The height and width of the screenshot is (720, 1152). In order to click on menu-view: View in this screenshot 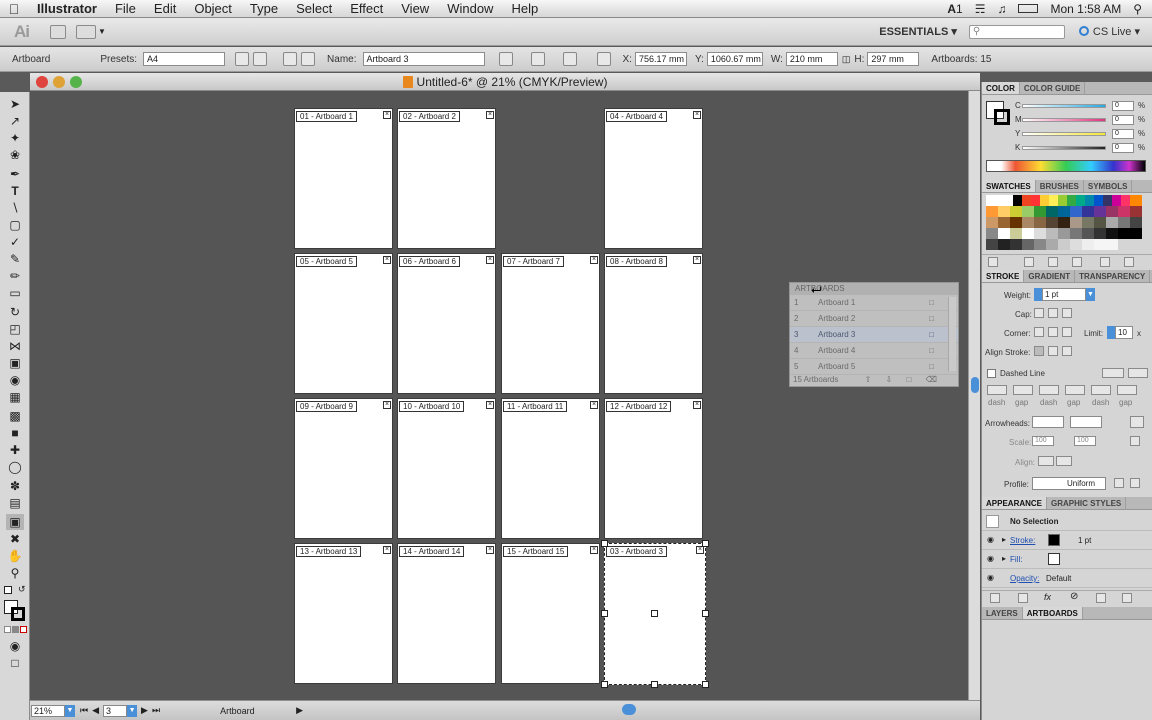, I will do `click(415, 8)`.